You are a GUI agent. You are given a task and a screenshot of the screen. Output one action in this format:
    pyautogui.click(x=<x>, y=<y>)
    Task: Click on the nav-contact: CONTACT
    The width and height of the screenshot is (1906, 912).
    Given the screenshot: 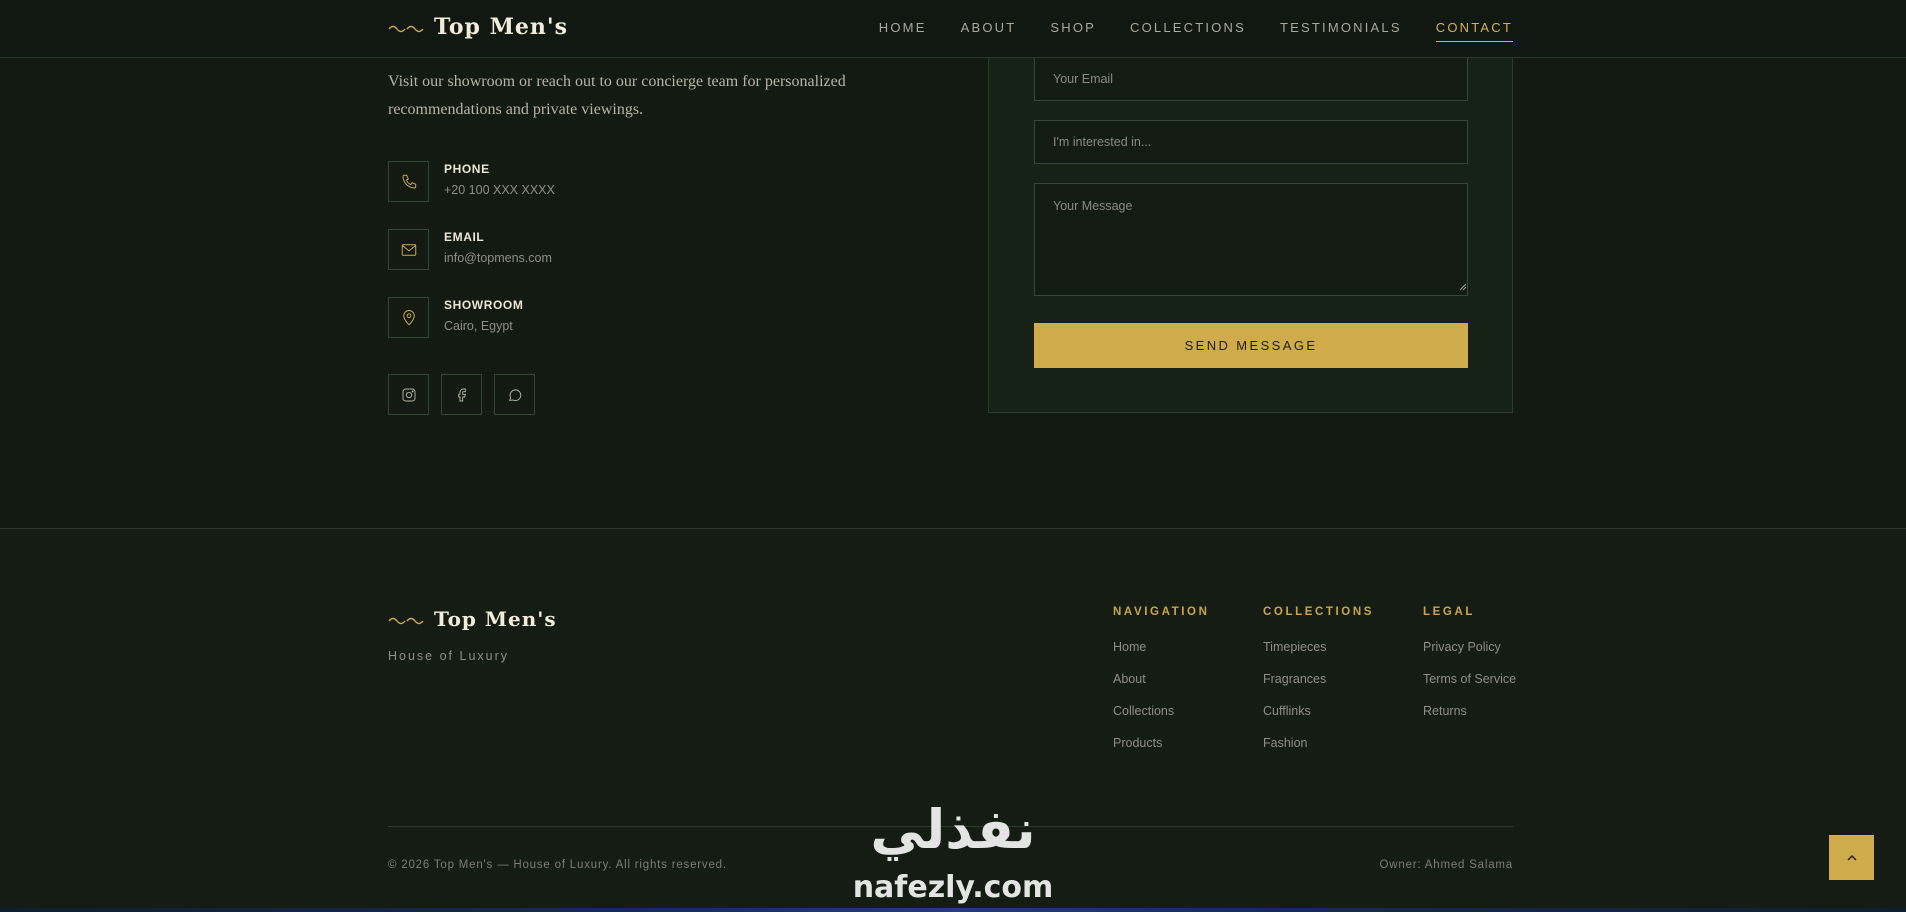 What is the action you would take?
    pyautogui.click(x=1474, y=31)
    